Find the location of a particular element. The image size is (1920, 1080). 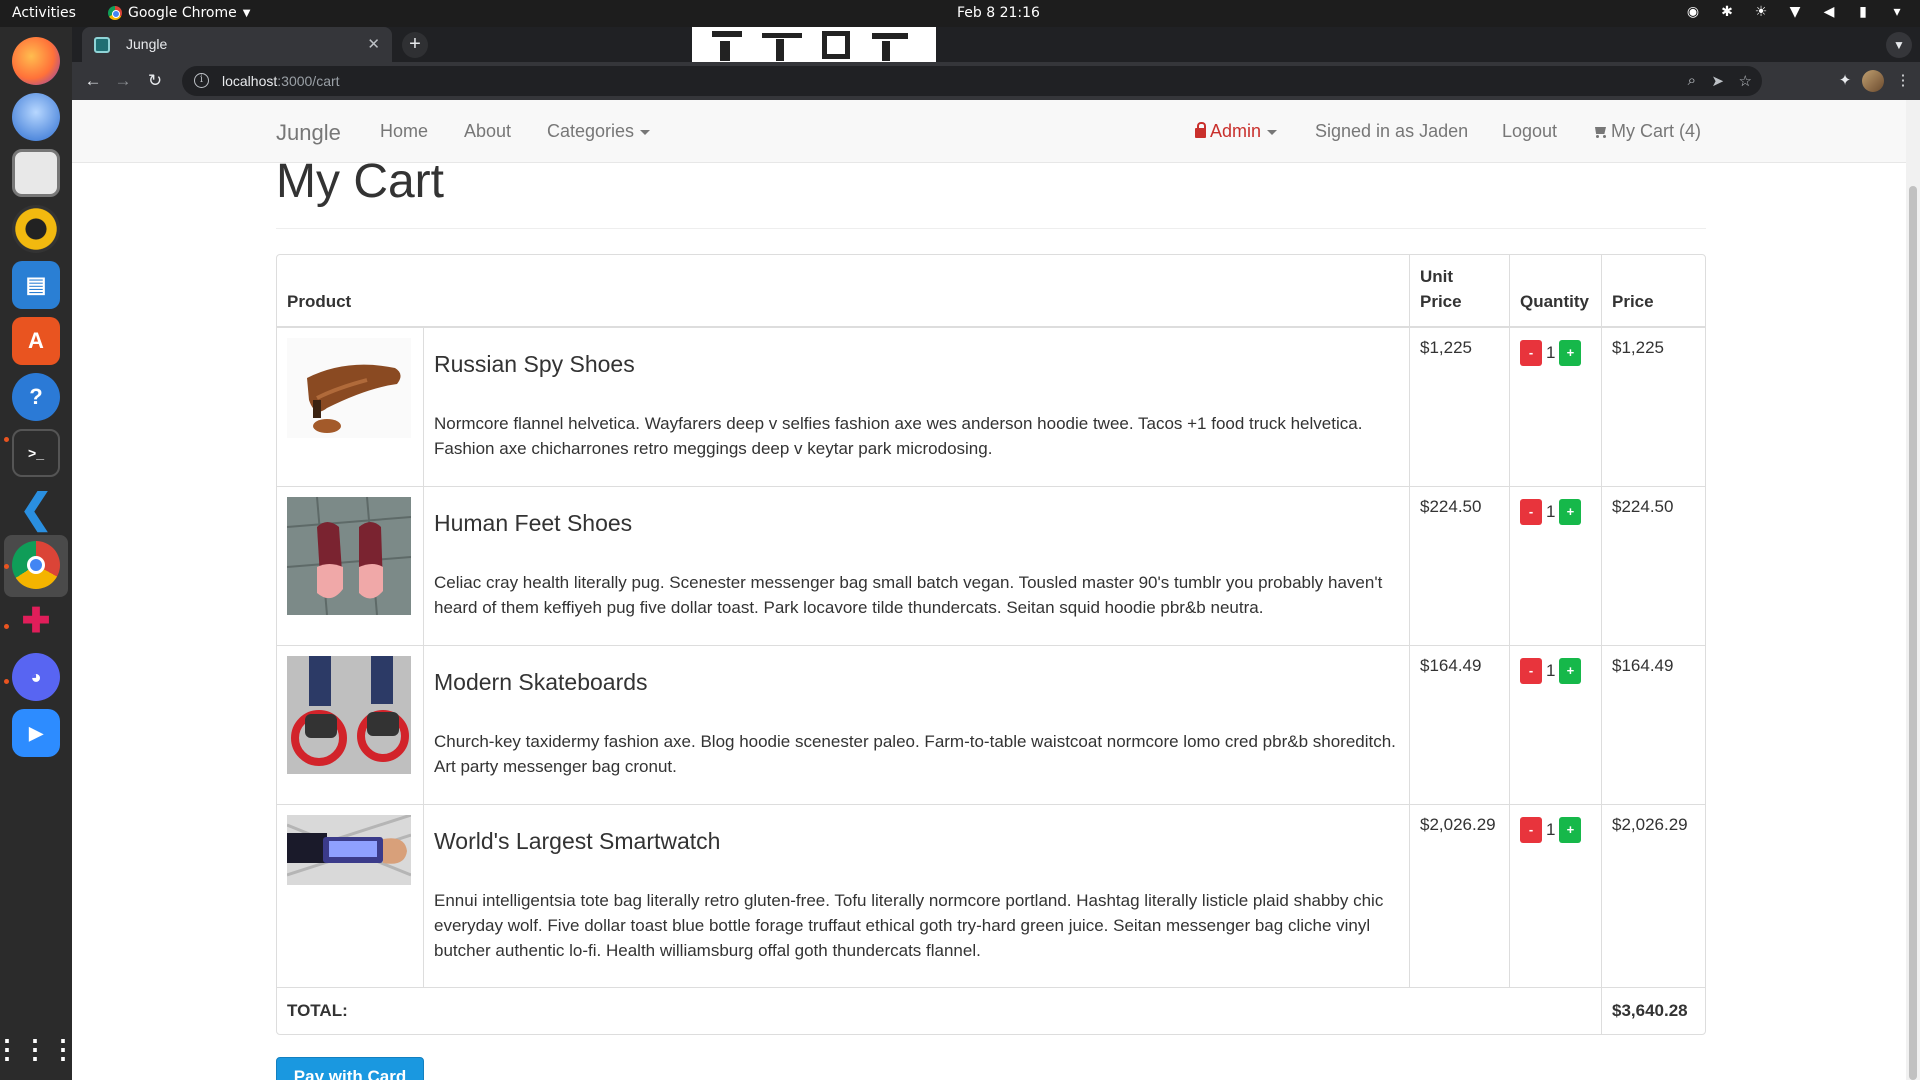

chrome-menu-icon: ⋮ is located at coordinates (1903, 81).